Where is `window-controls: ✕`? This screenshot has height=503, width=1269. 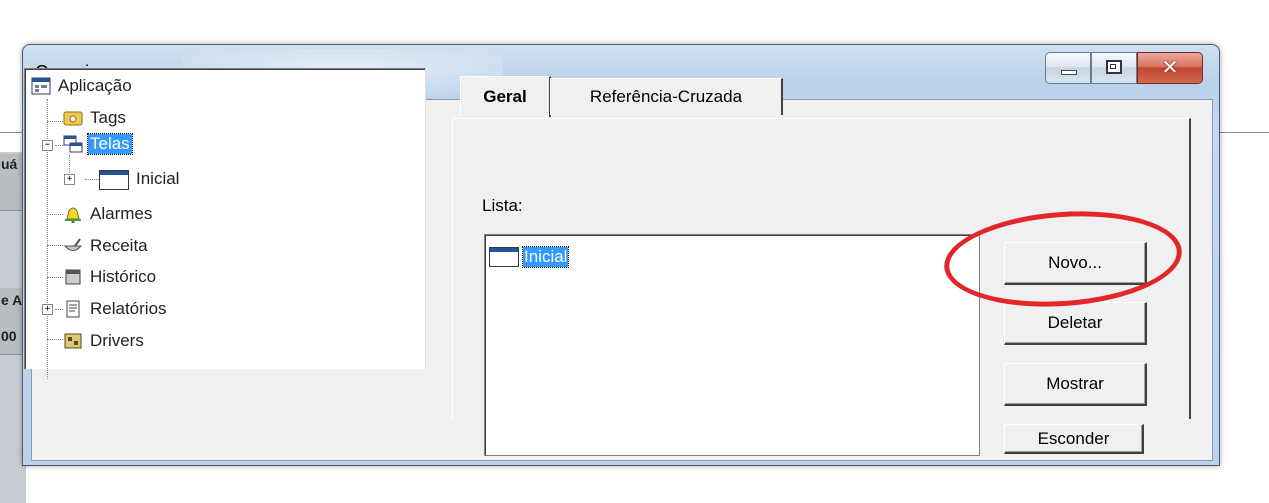
window-controls: ✕ is located at coordinates (1124, 69).